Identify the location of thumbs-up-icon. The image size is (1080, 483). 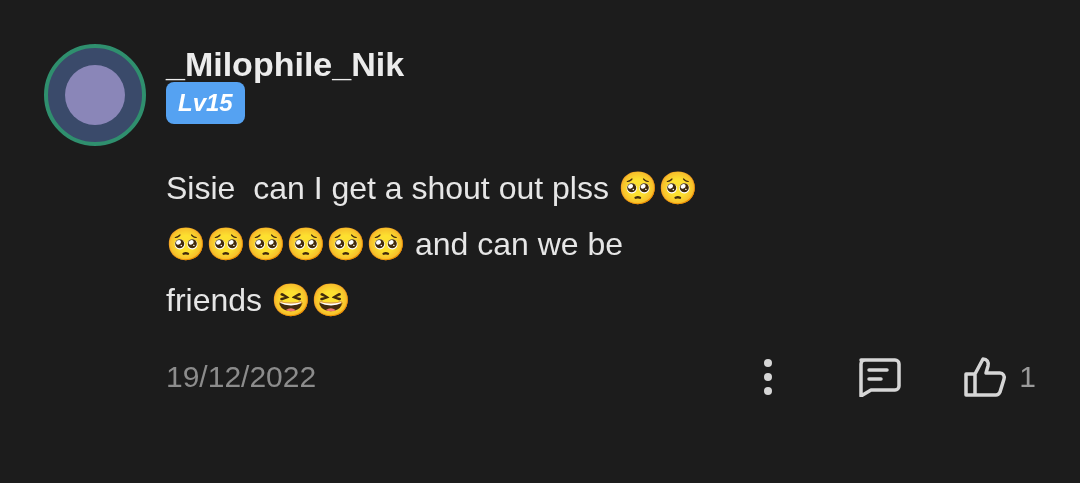
(985, 376).